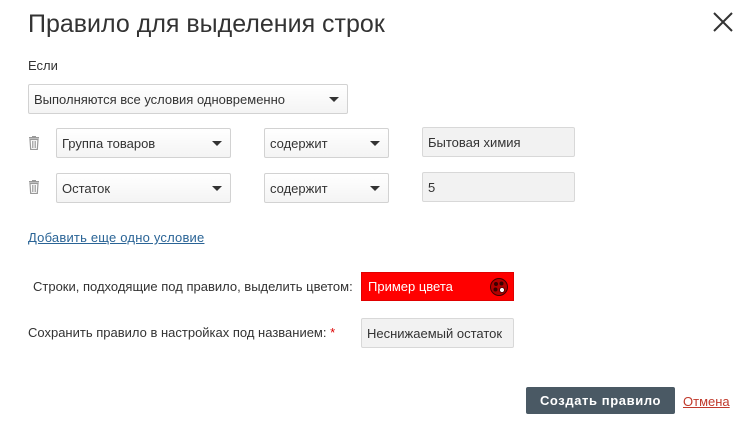 The height and width of the screenshot is (423, 746). Describe the element at coordinates (498, 187) in the screenshot. I see `condition-2-value-input: 5` at that location.